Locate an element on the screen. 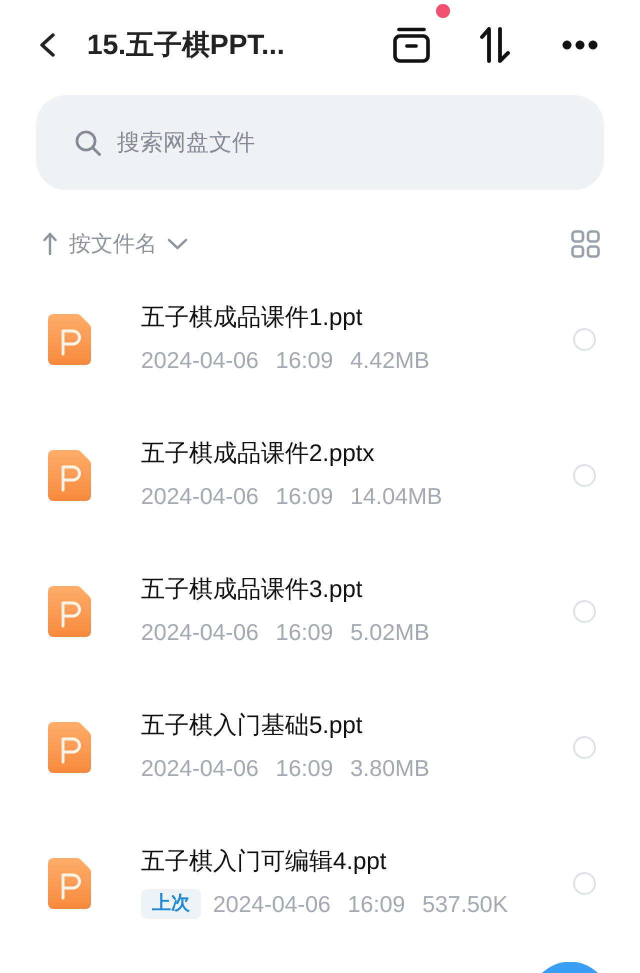  file-size: 4.42MB is located at coordinates (390, 360).